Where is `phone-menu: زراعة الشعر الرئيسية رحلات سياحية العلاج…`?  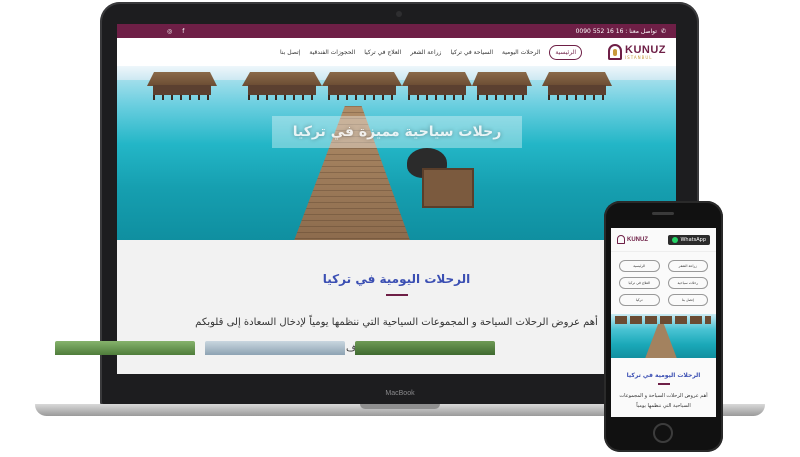 phone-menu: زراعة الشعر الرئيسية رحلات سياحية العلاج… is located at coordinates (663, 283).